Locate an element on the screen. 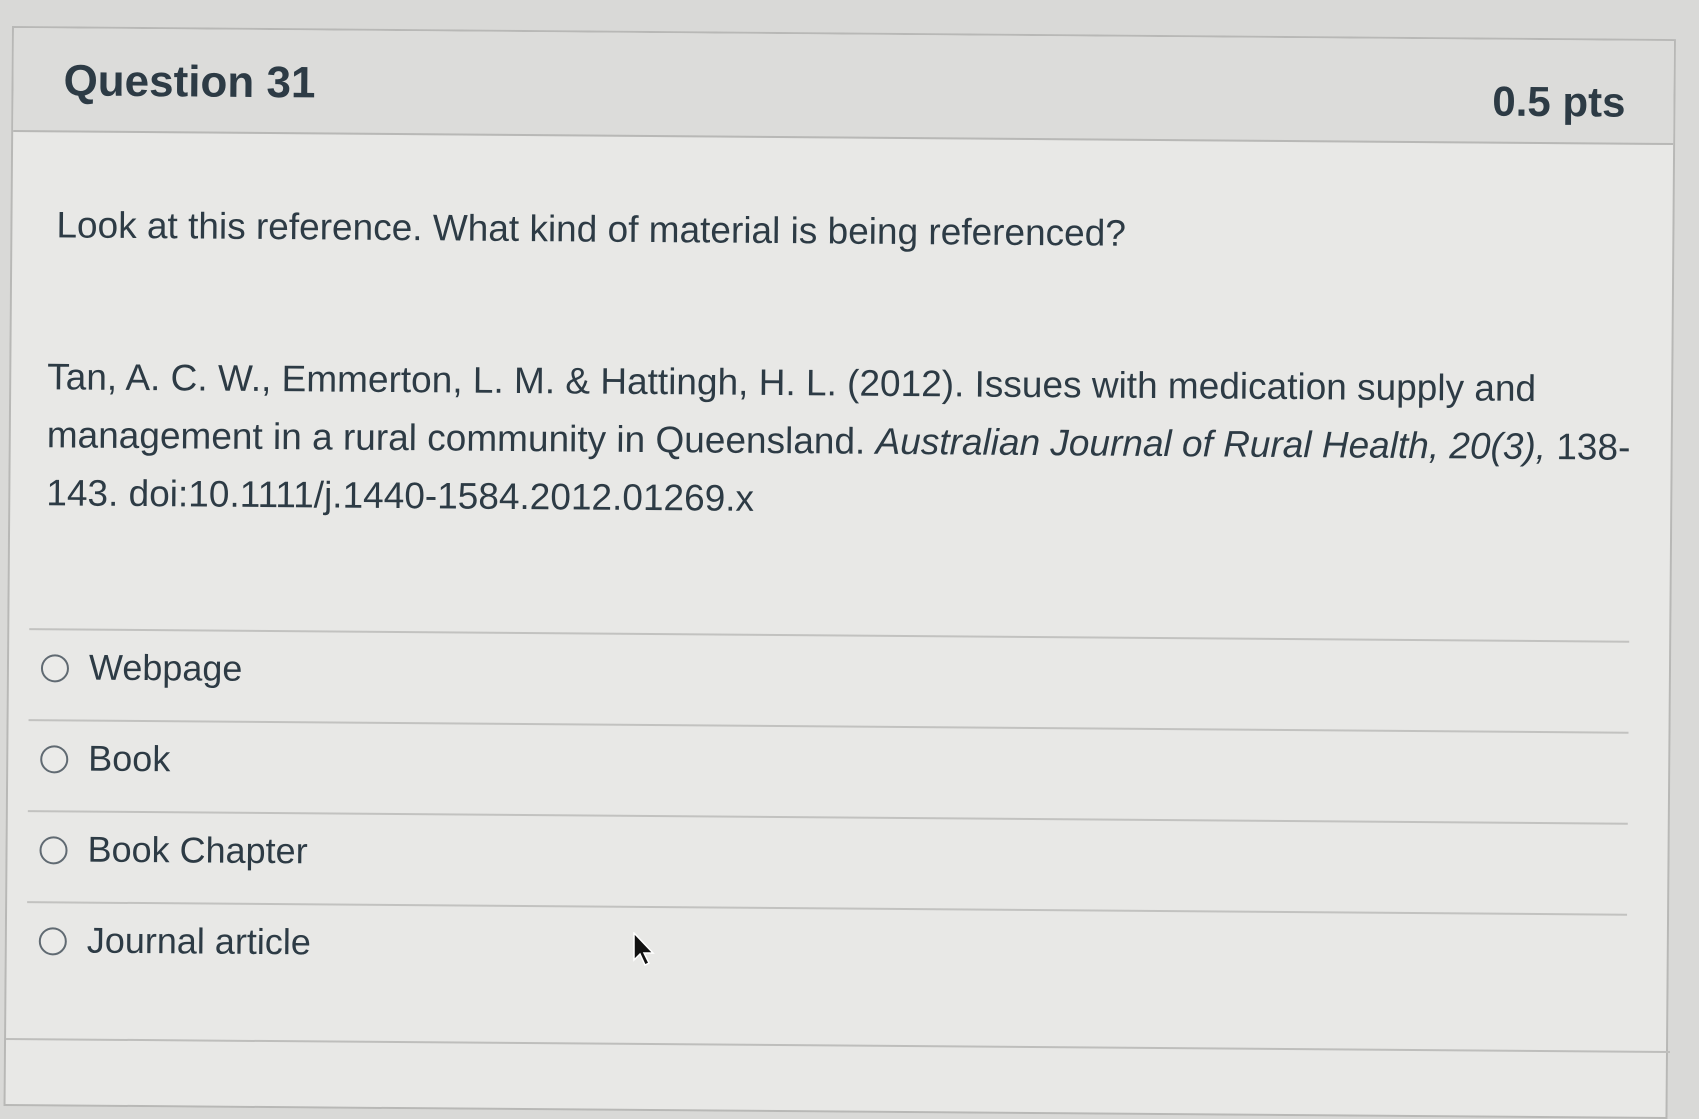 Image resolution: width=1699 pixels, height=1119 pixels. answer-label: Webpage is located at coordinates (166, 668).